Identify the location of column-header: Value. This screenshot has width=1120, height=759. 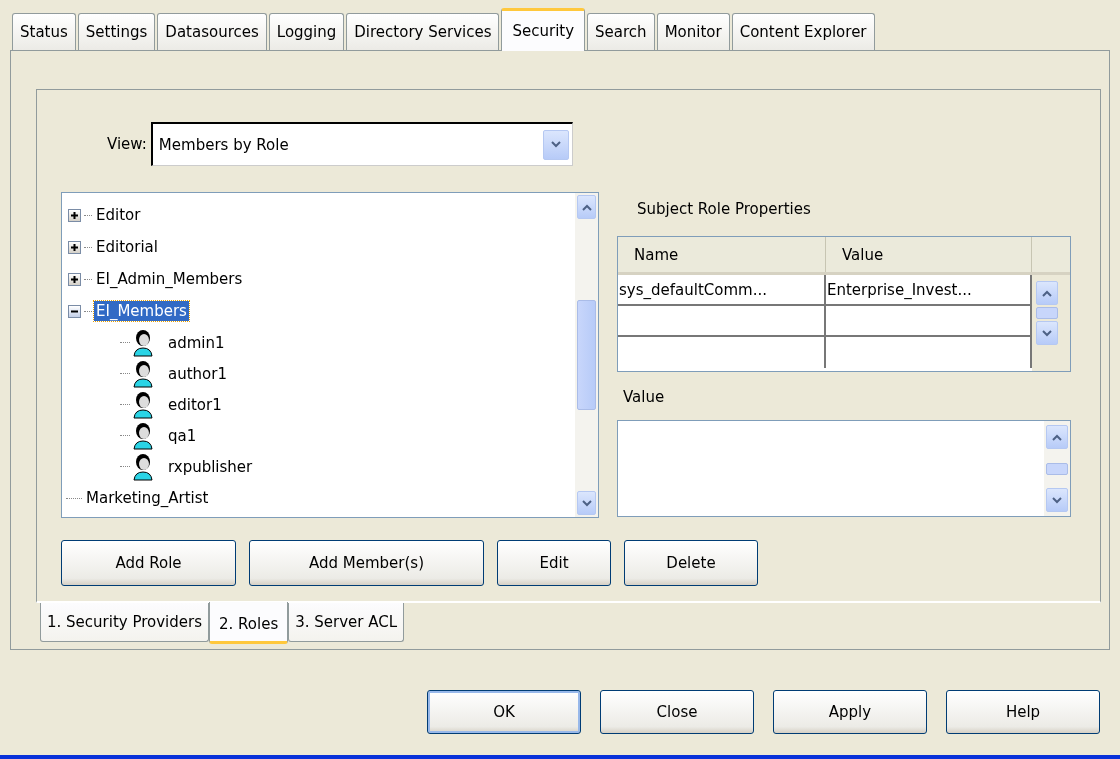
(929, 254).